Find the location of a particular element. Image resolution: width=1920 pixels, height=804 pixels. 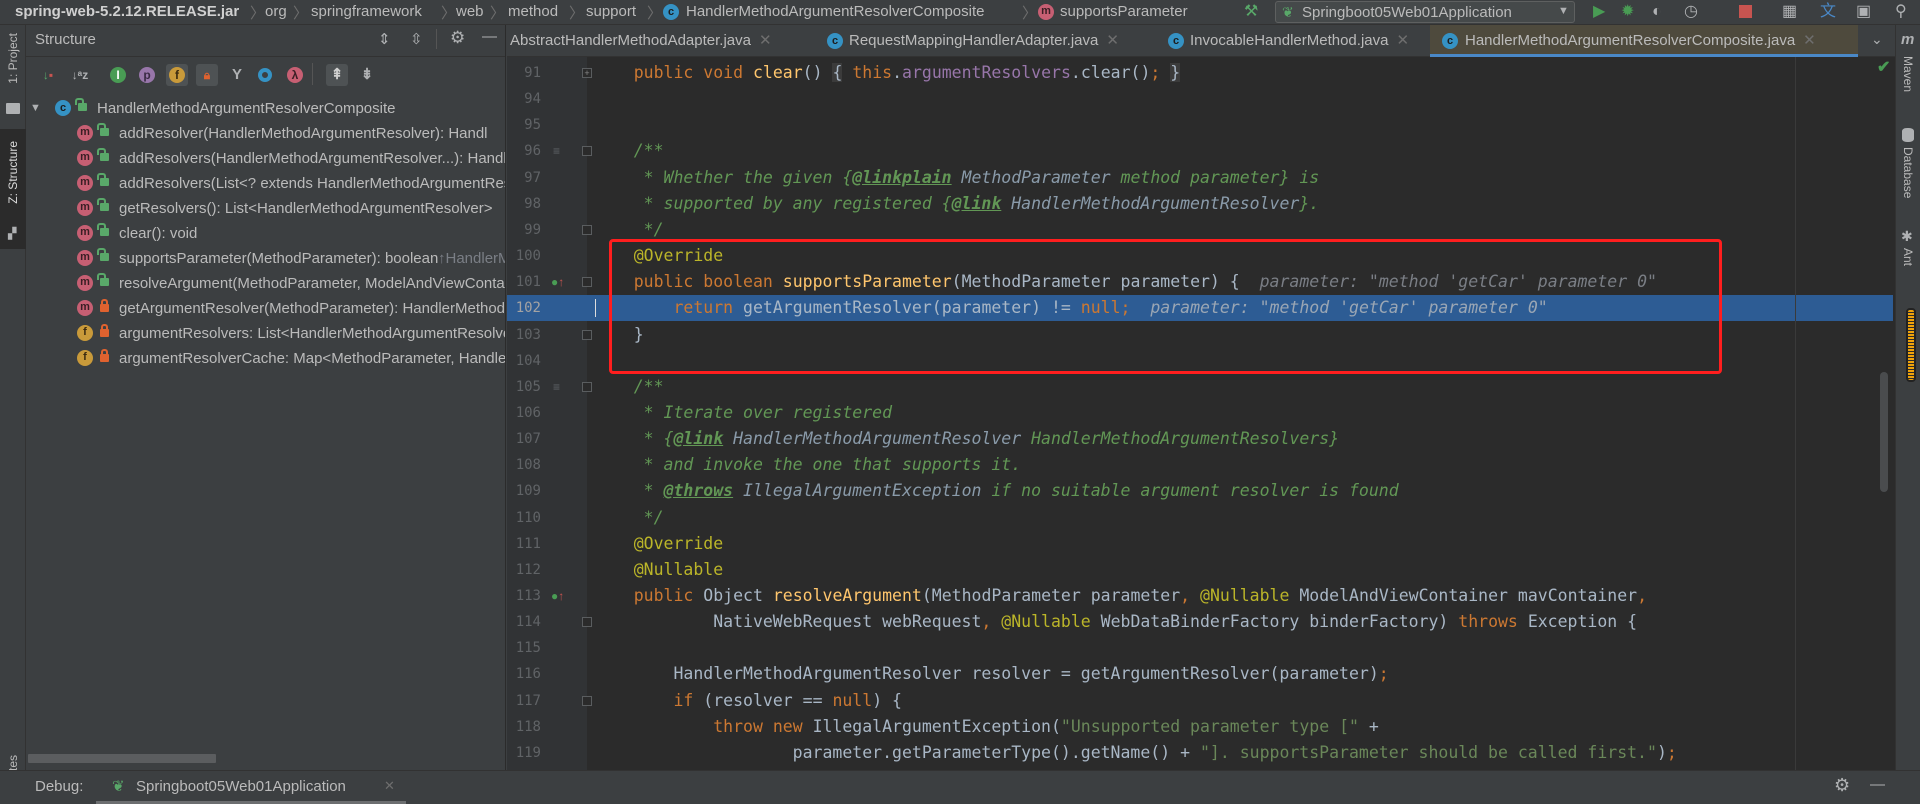

breadcrumb-springframework: springframework is located at coordinates (366, 11).